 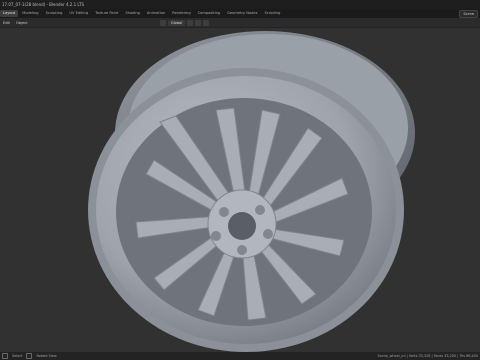 What do you see at coordinates (6, 23) in the screenshot?
I see `menu-edit: Edit` at bounding box center [6, 23].